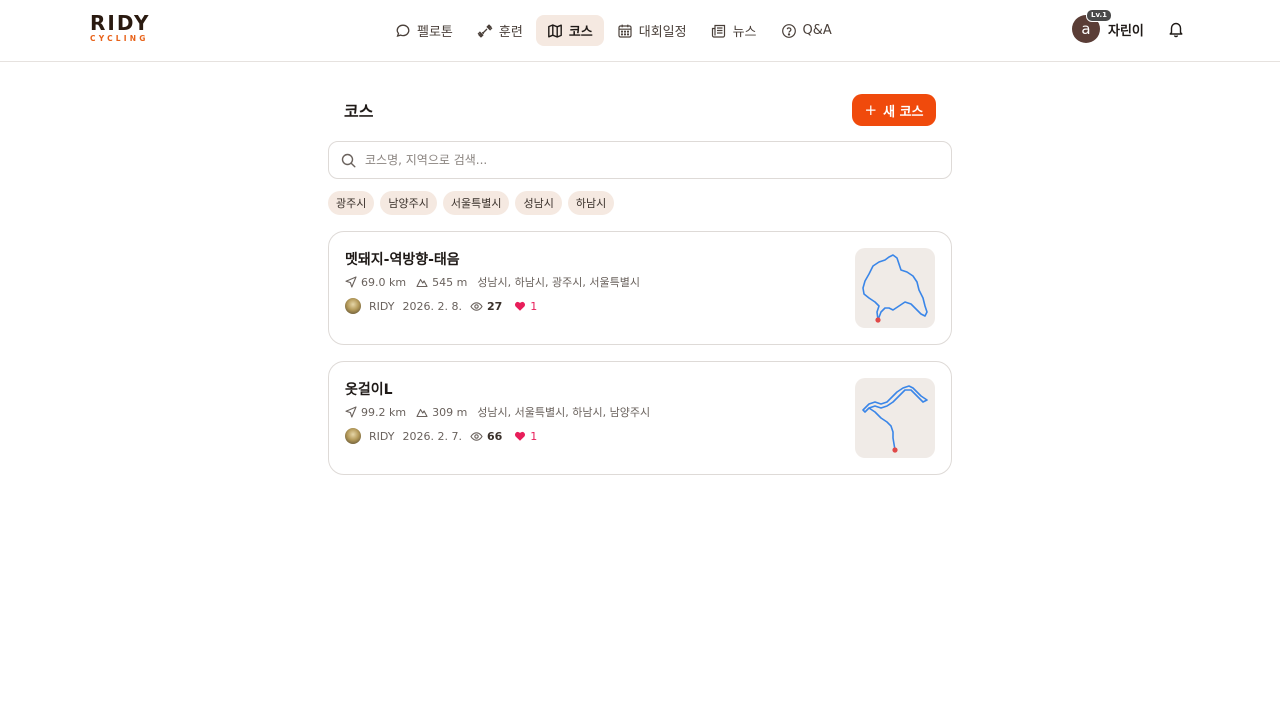 Image resolution: width=1280 pixels, height=720 pixels. Describe the element at coordinates (650, 160) in the screenshot. I see `search-input` at that location.